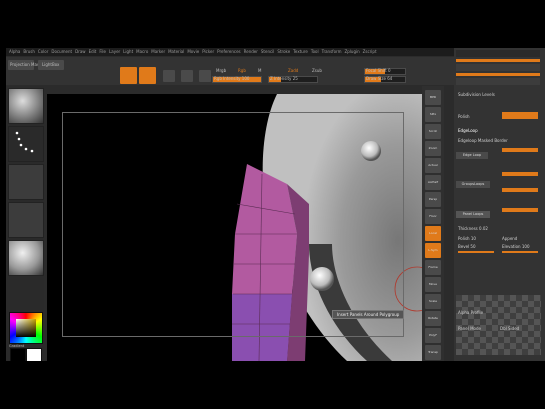  What do you see at coordinates (283, 51) in the screenshot?
I see `menu-item: Stroke` at bounding box center [283, 51].